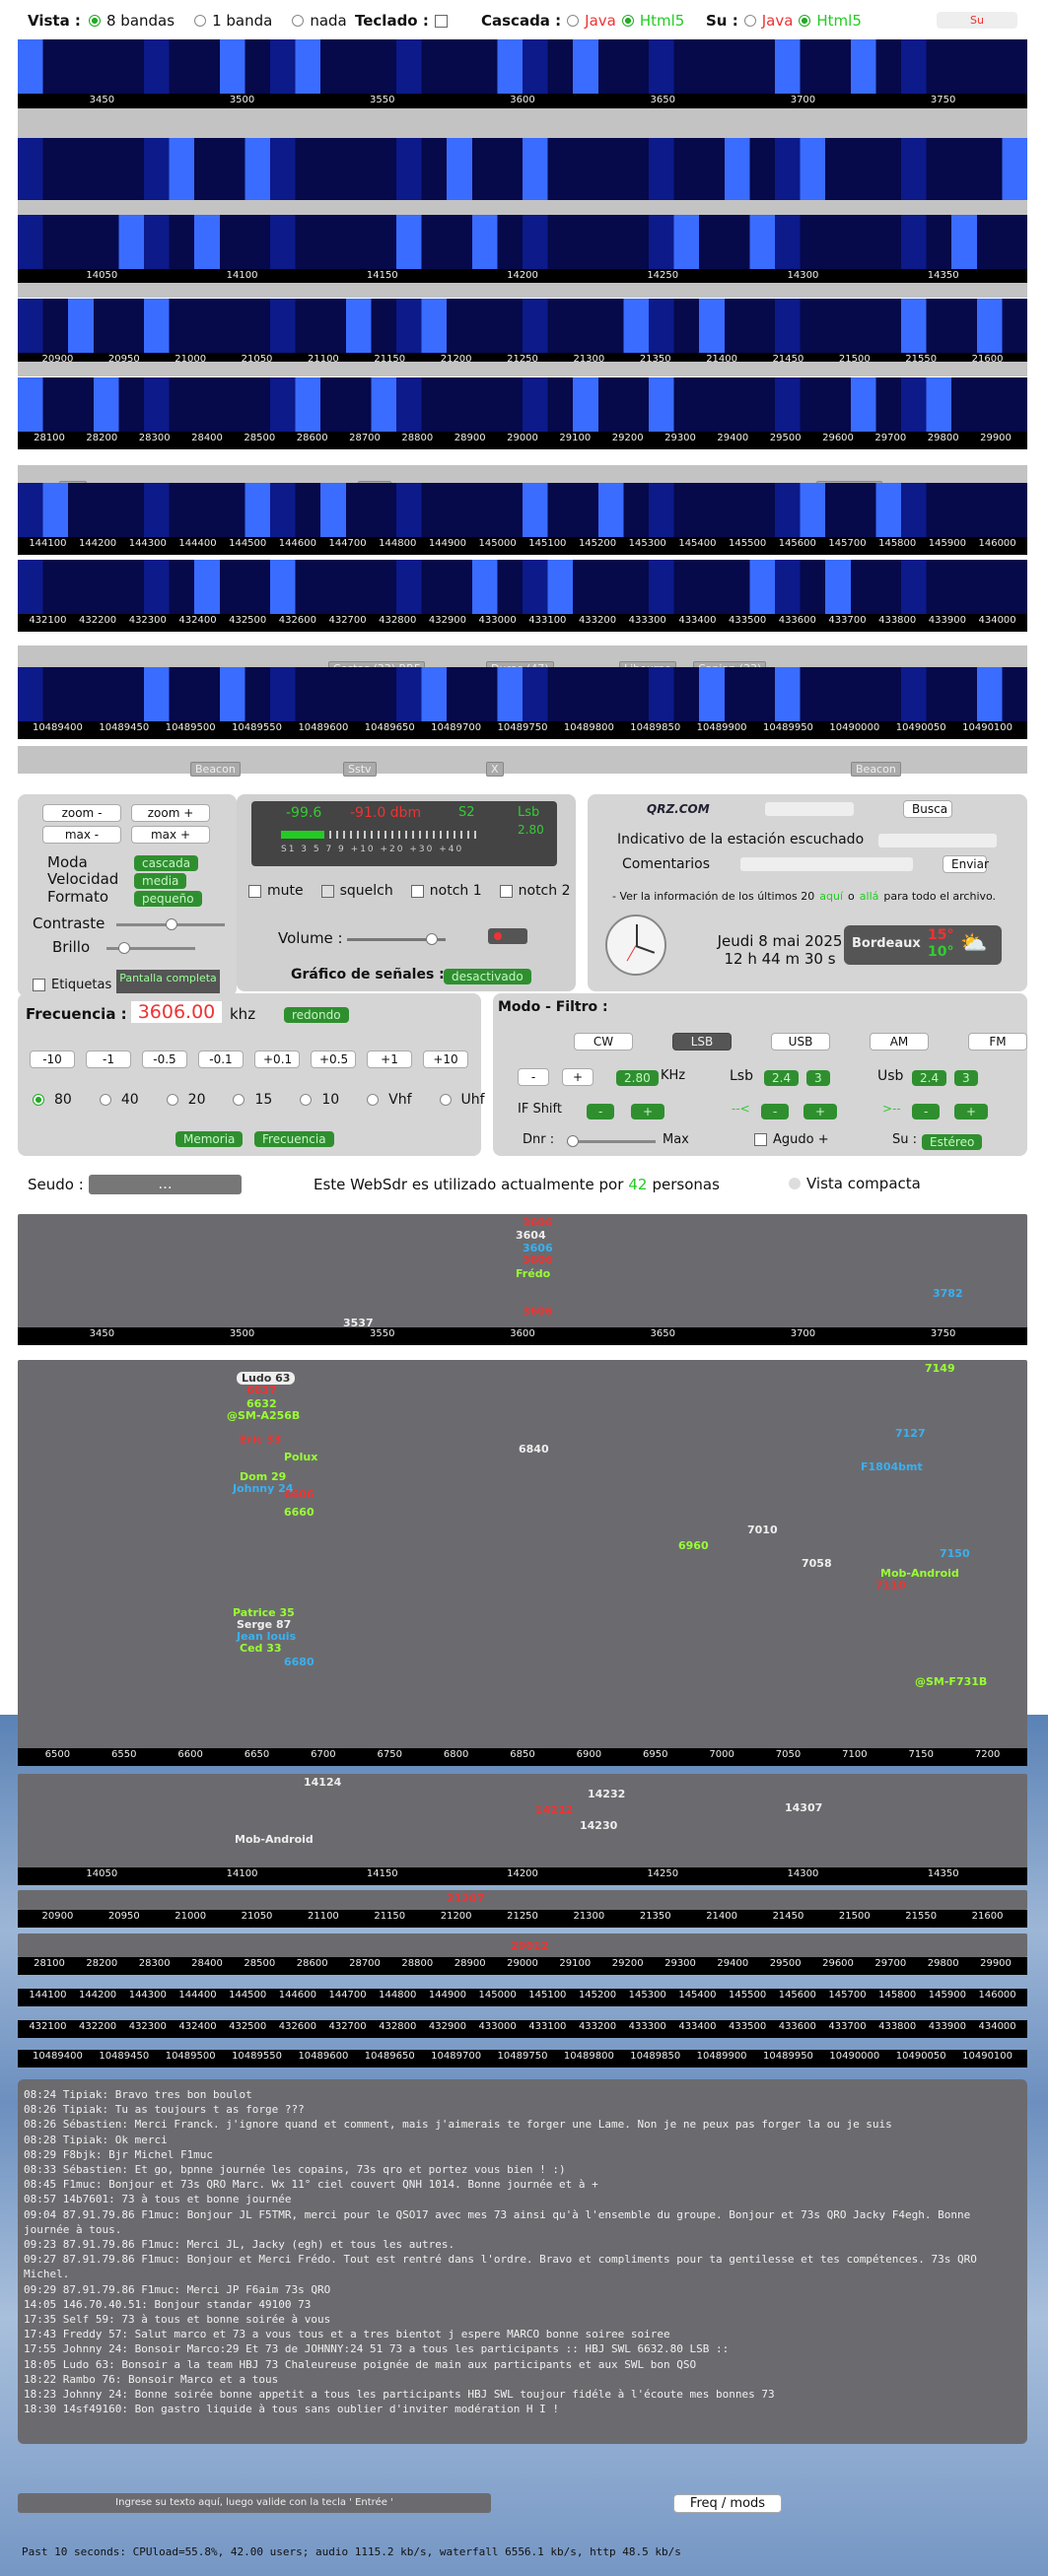 The height and width of the screenshot is (2576, 1048). Describe the element at coordinates (972, 1111) in the screenshot. I see `usb-shift-plus: +` at that location.